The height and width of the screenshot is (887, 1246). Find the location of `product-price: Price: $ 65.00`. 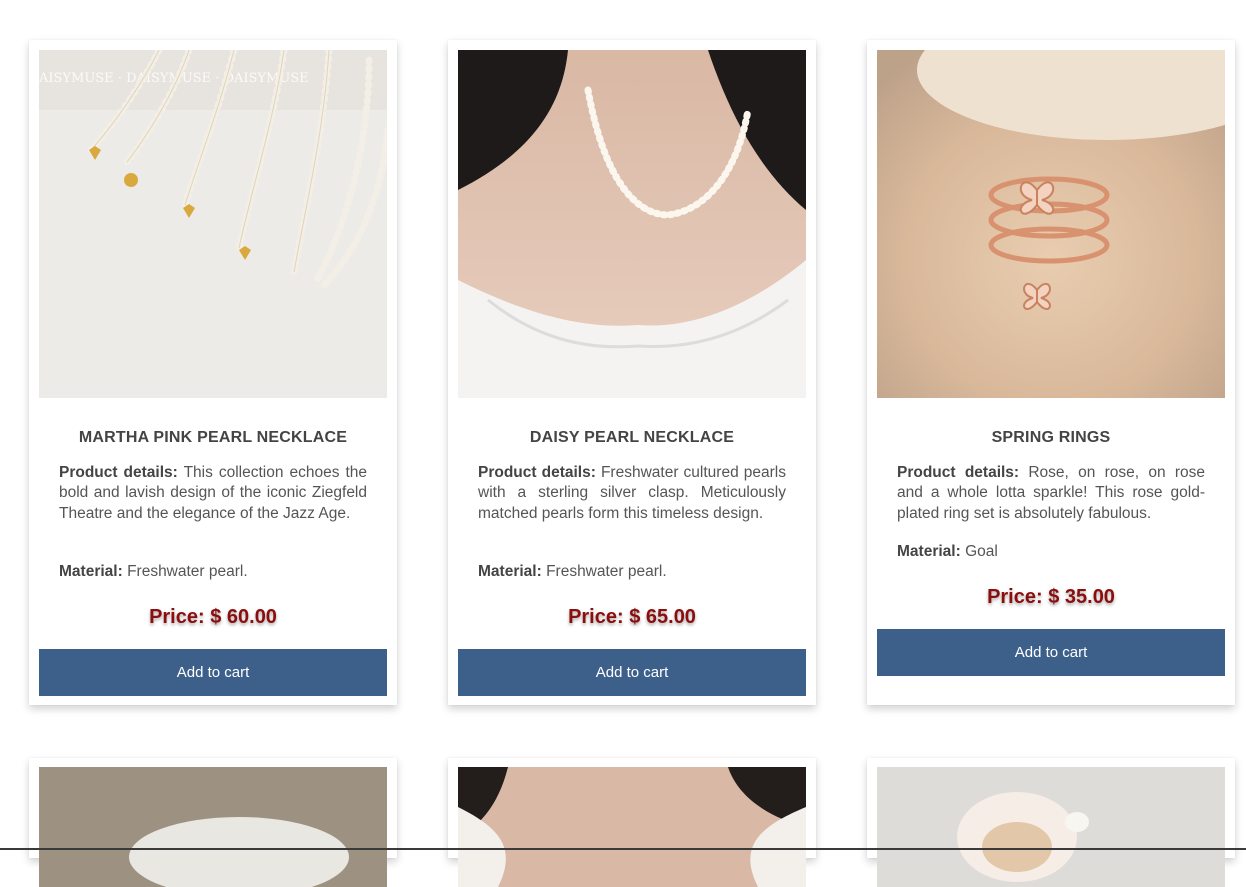

product-price: Price: $ 65.00 is located at coordinates (632, 617).